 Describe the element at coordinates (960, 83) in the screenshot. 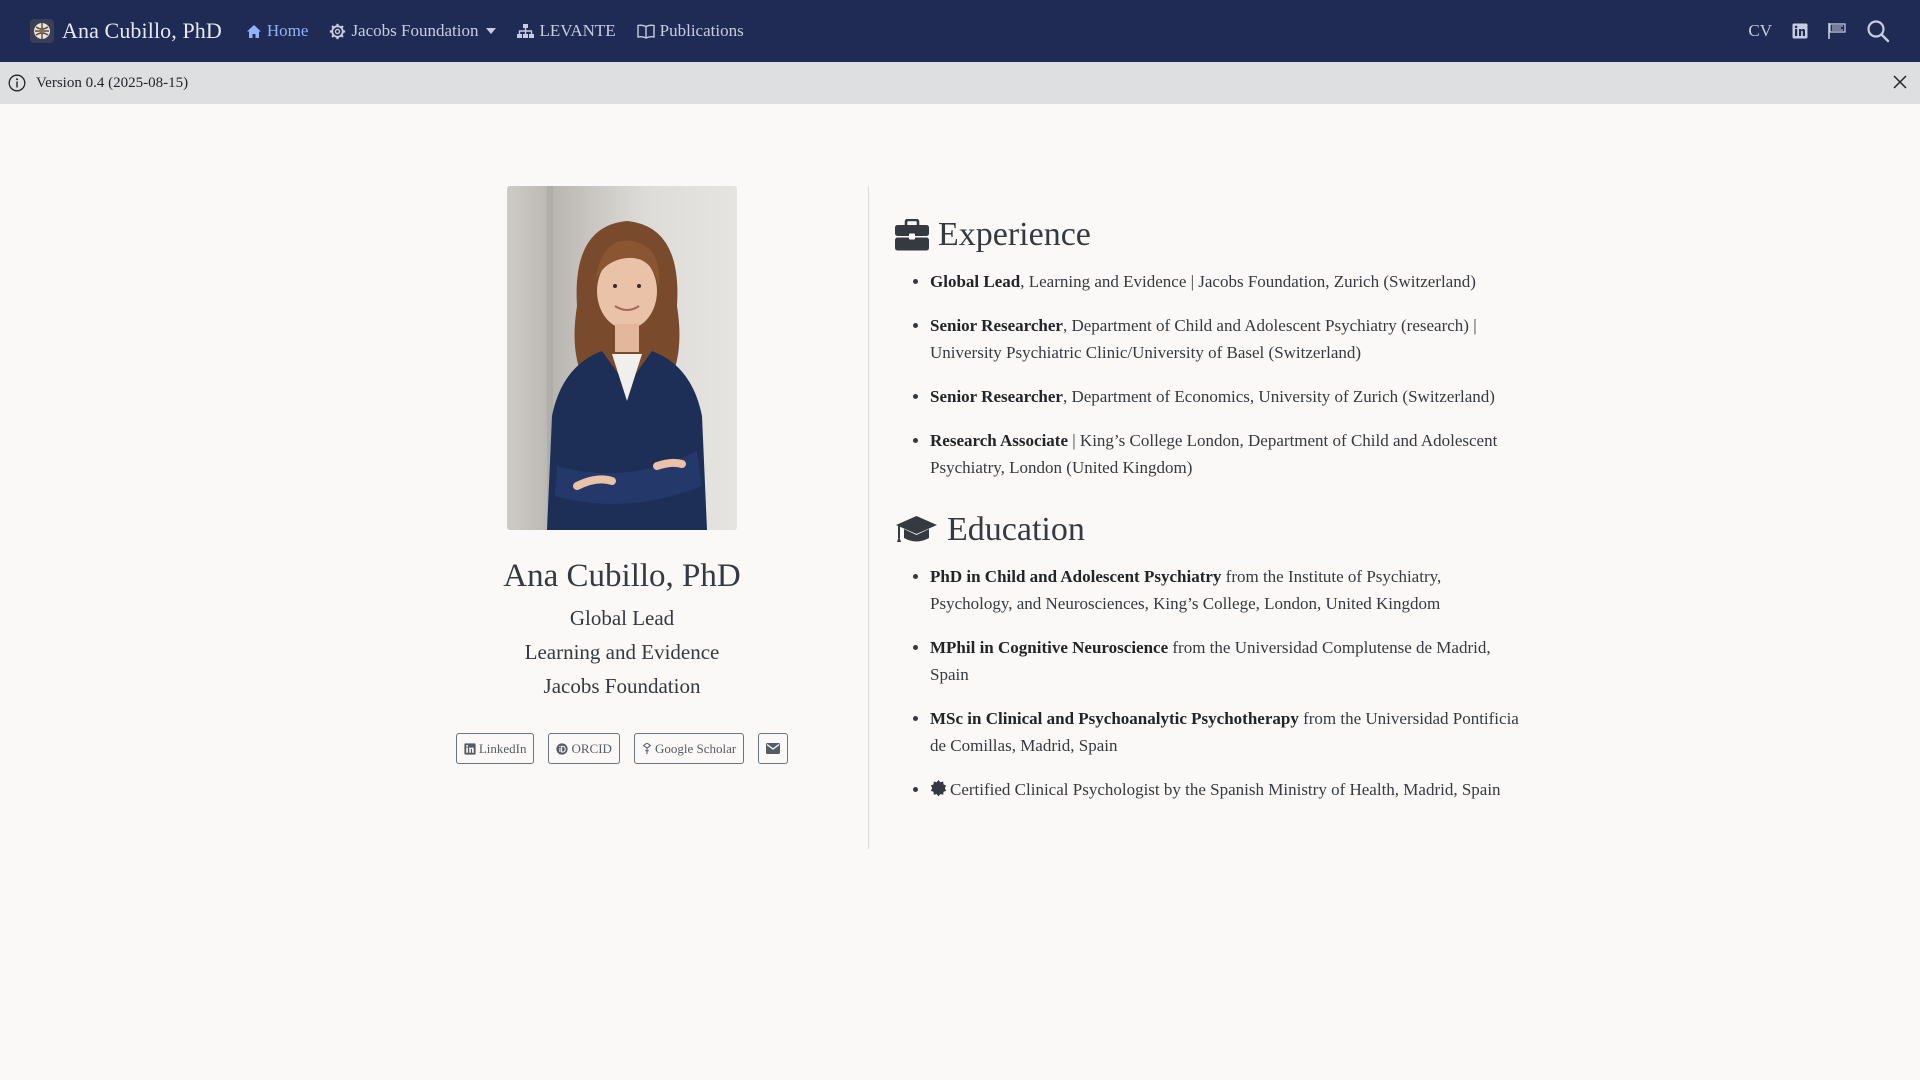

I see `announcement-bar: Version 0.4 (2025-08-15)` at that location.